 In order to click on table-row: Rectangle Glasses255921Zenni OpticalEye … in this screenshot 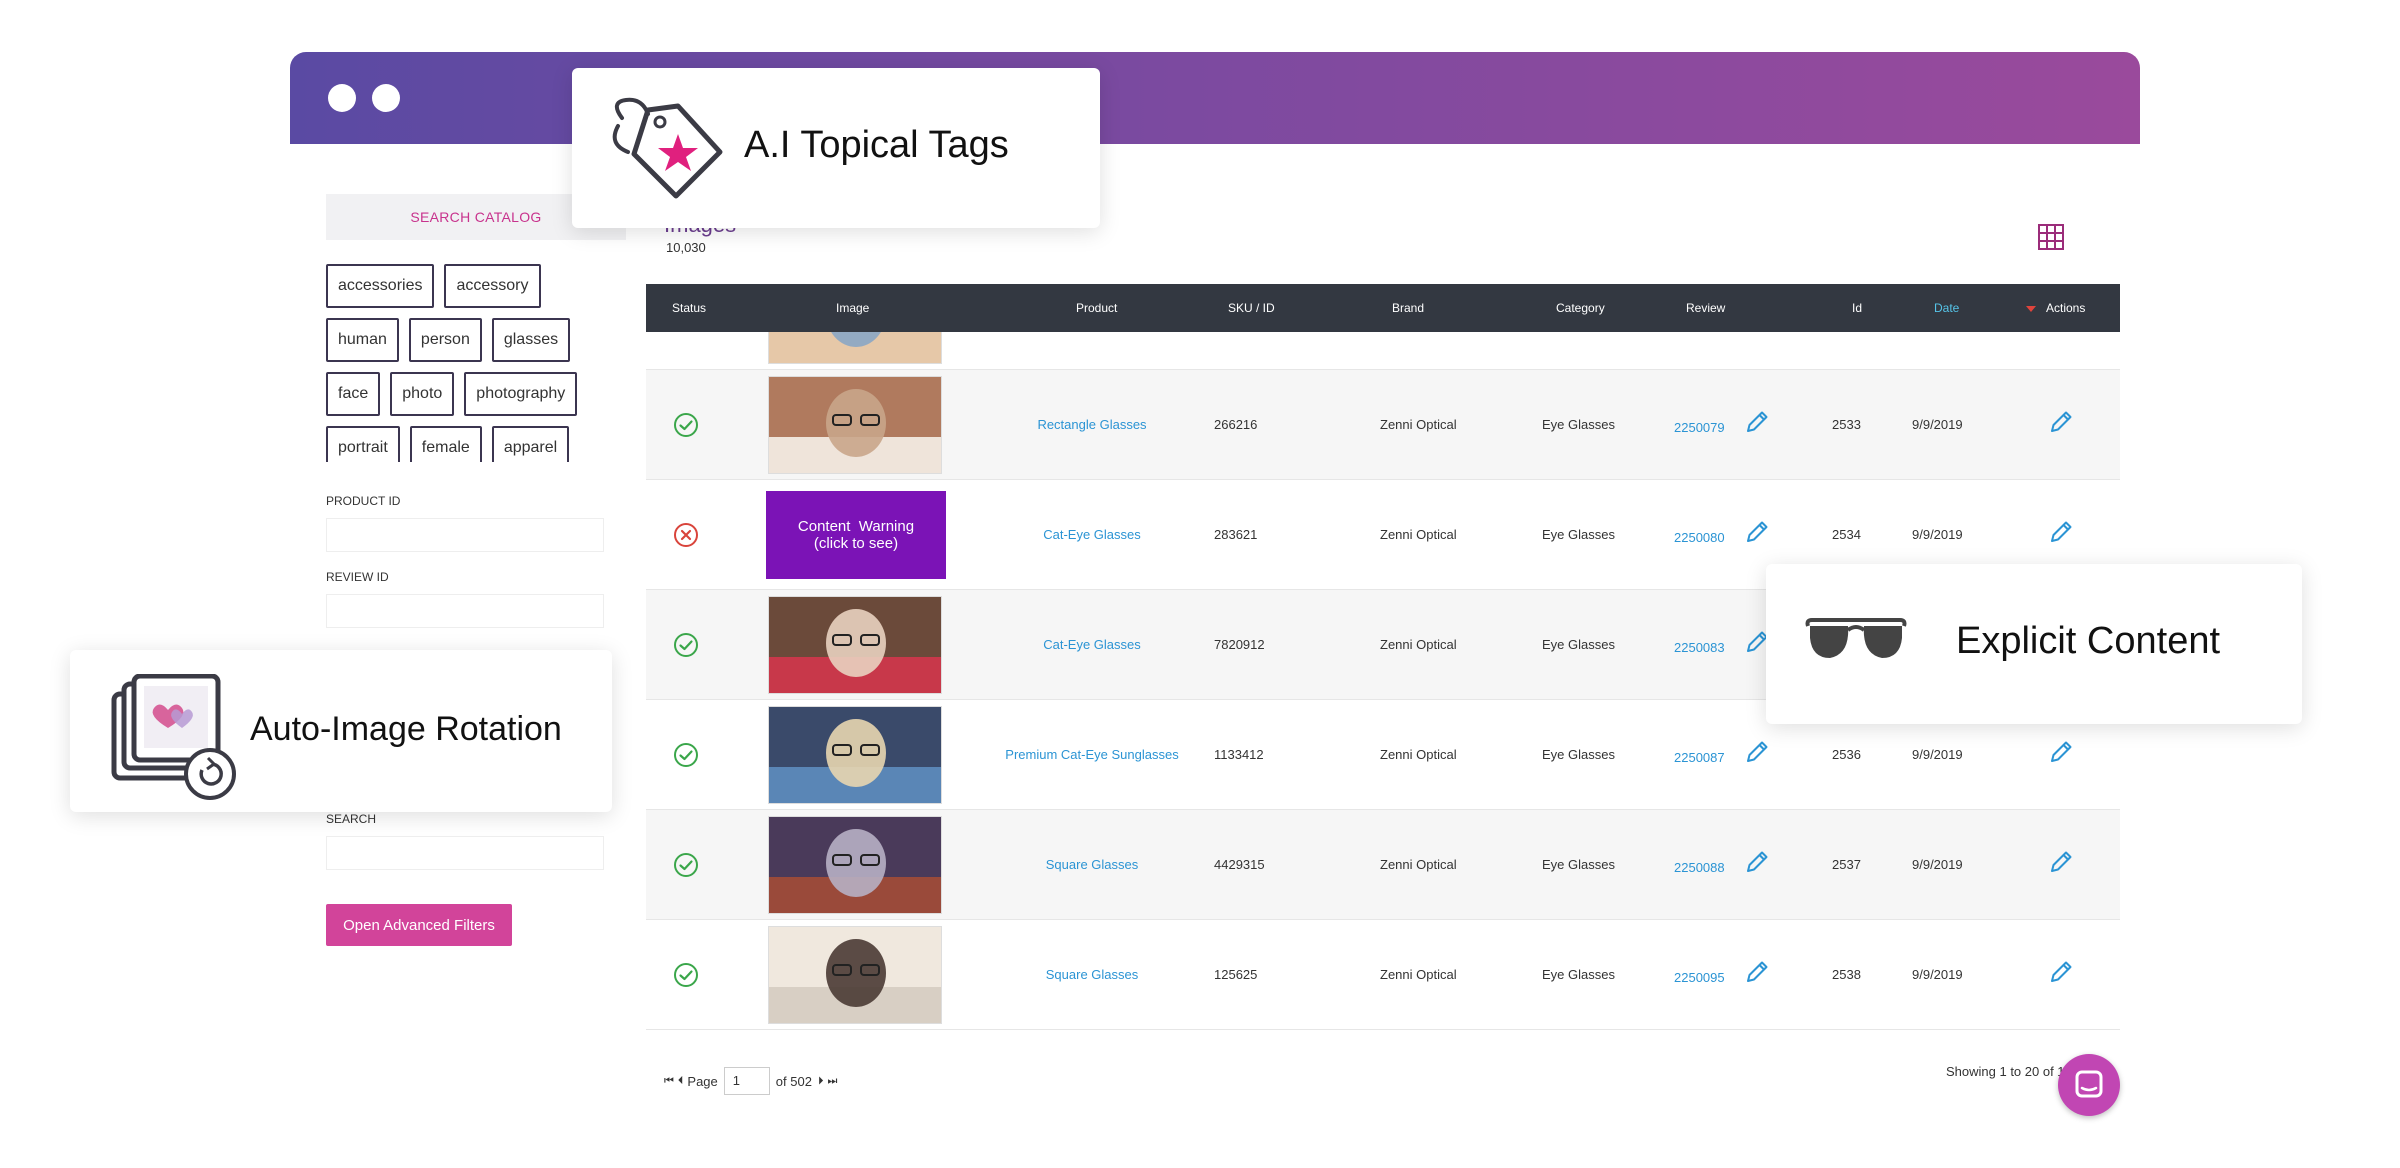, I will do `click(1383, 351)`.